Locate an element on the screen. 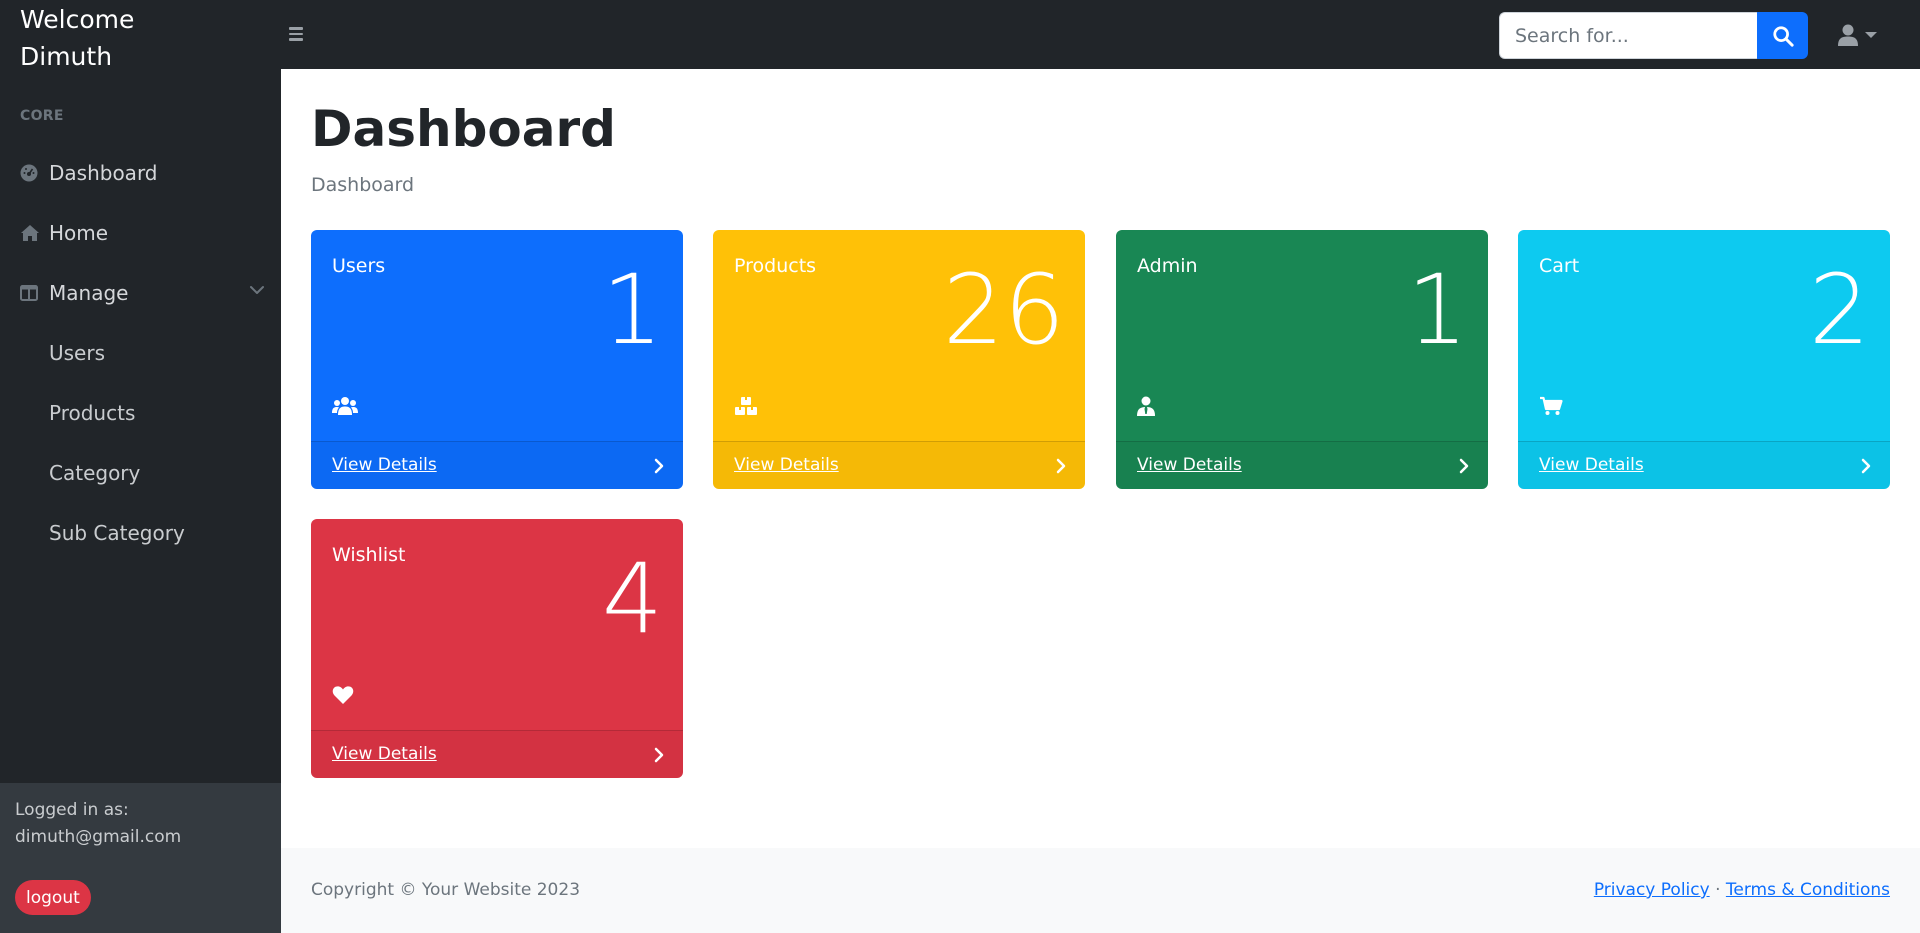  chevron-down-icon is located at coordinates (257, 290).